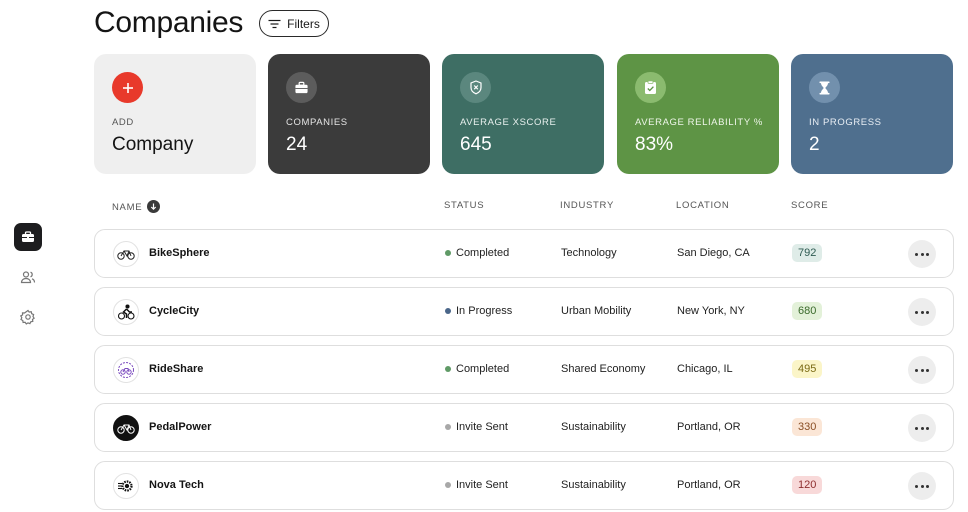 Image resolution: width=968 pixels, height=512 pixels. What do you see at coordinates (711, 311) in the screenshot?
I see `location-cell: New York, NY` at bounding box center [711, 311].